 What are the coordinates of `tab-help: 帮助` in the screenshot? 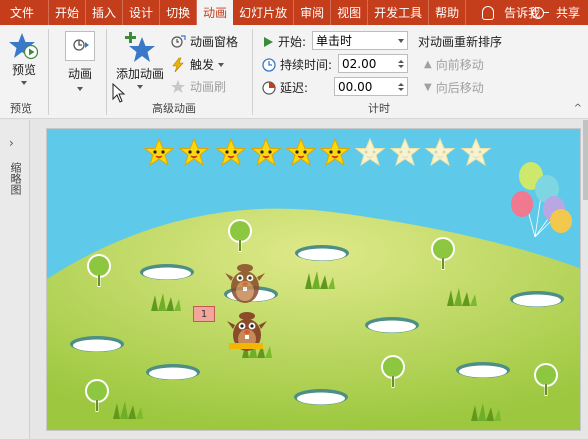 It's located at (448, 12).